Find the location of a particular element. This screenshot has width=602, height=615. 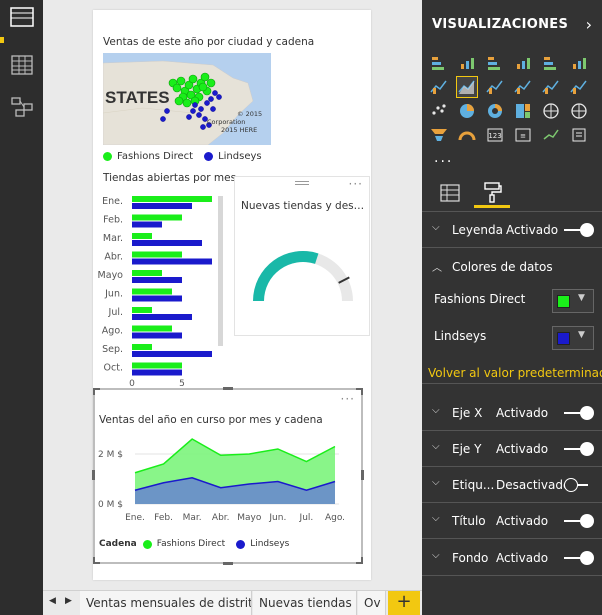

clustered-column-icon is located at coordinates (523, 63).